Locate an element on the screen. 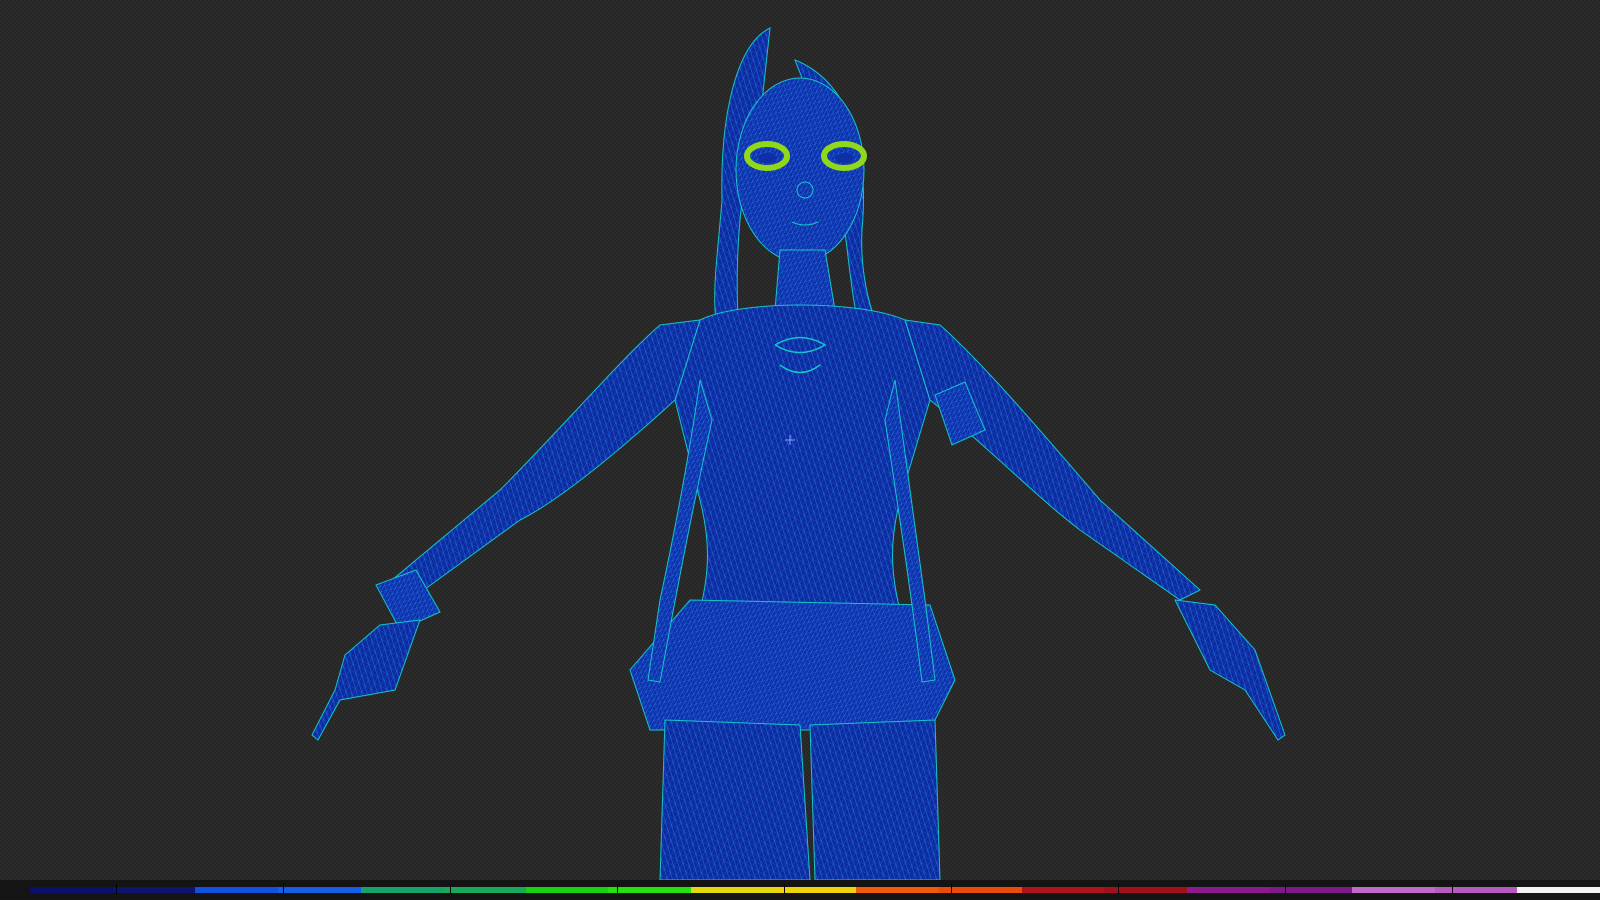  neck is located at coordinates (805, 280).